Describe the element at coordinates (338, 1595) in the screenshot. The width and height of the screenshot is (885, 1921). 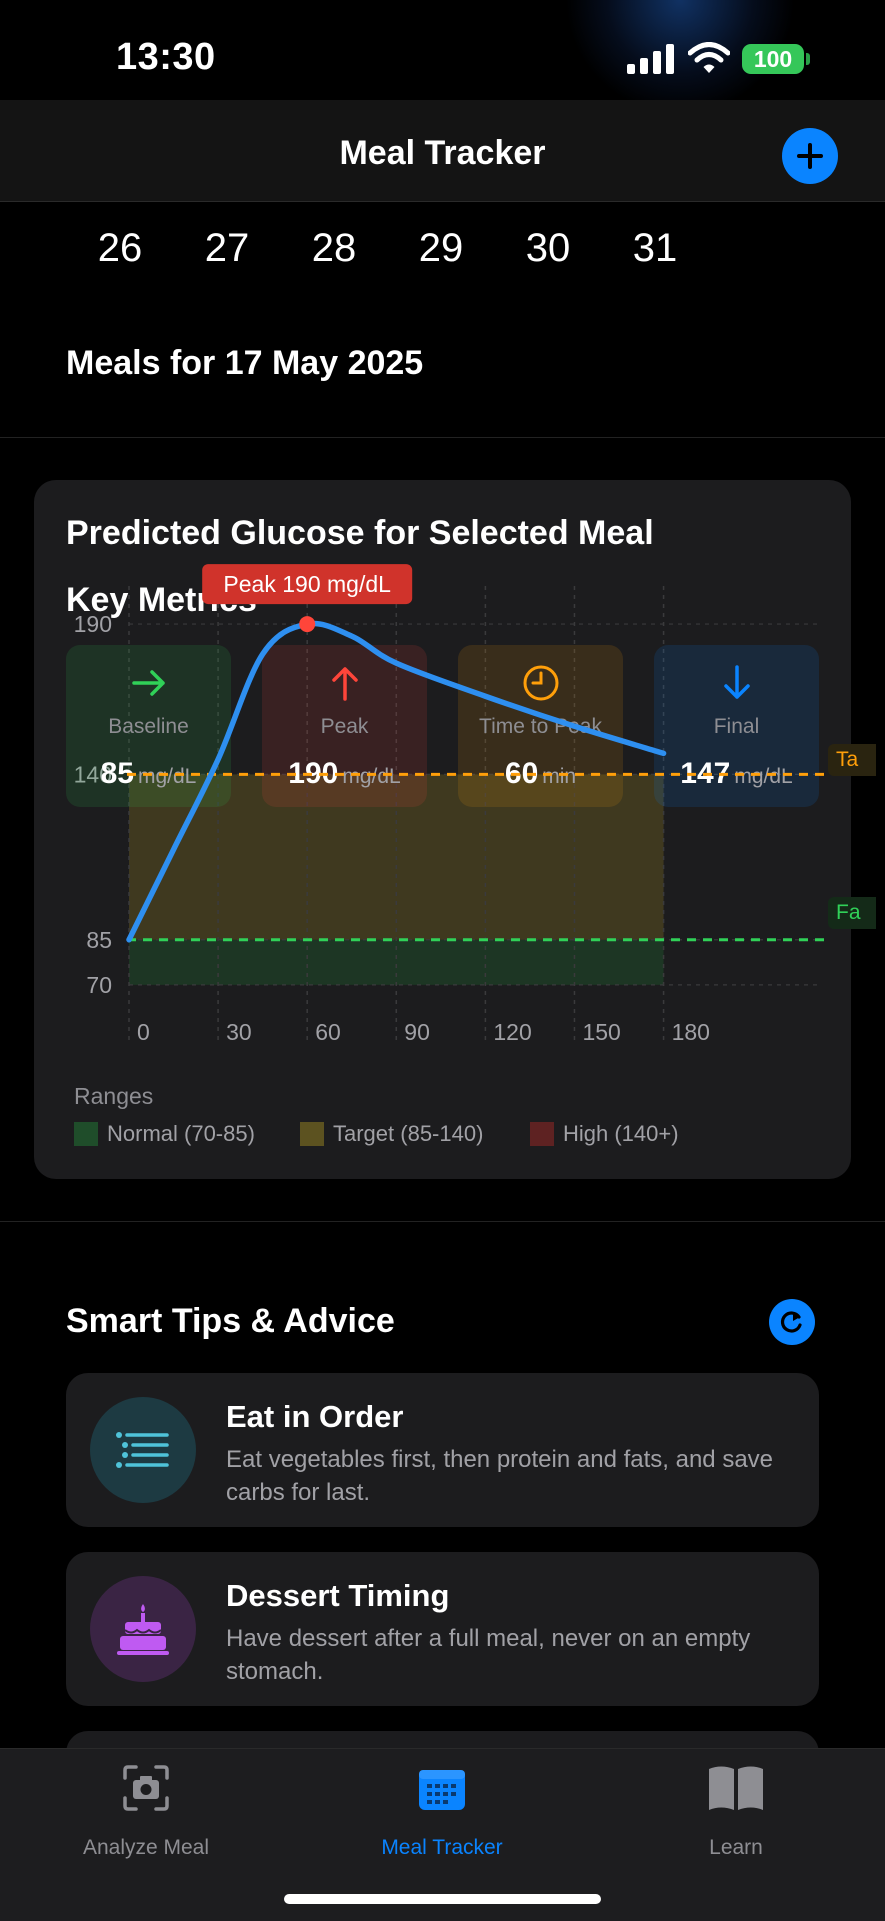
I see `tip-title: Dessert Timing` at that location.